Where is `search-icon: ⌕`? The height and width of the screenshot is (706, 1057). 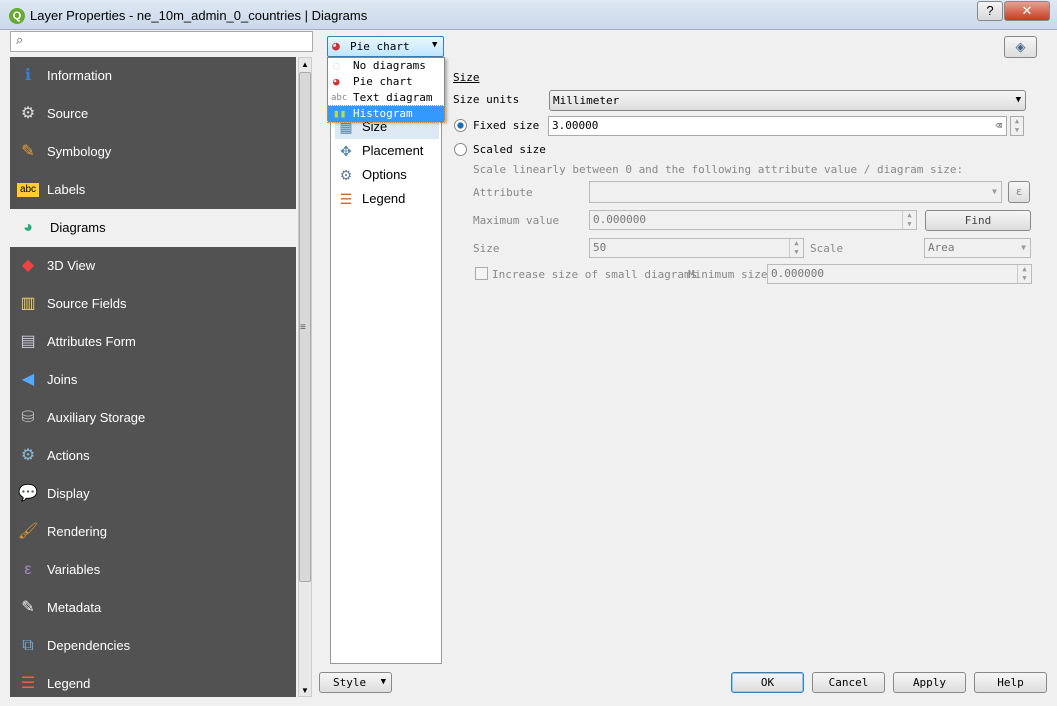
search-icon: ⌕ is located at coordinates (20, 39).